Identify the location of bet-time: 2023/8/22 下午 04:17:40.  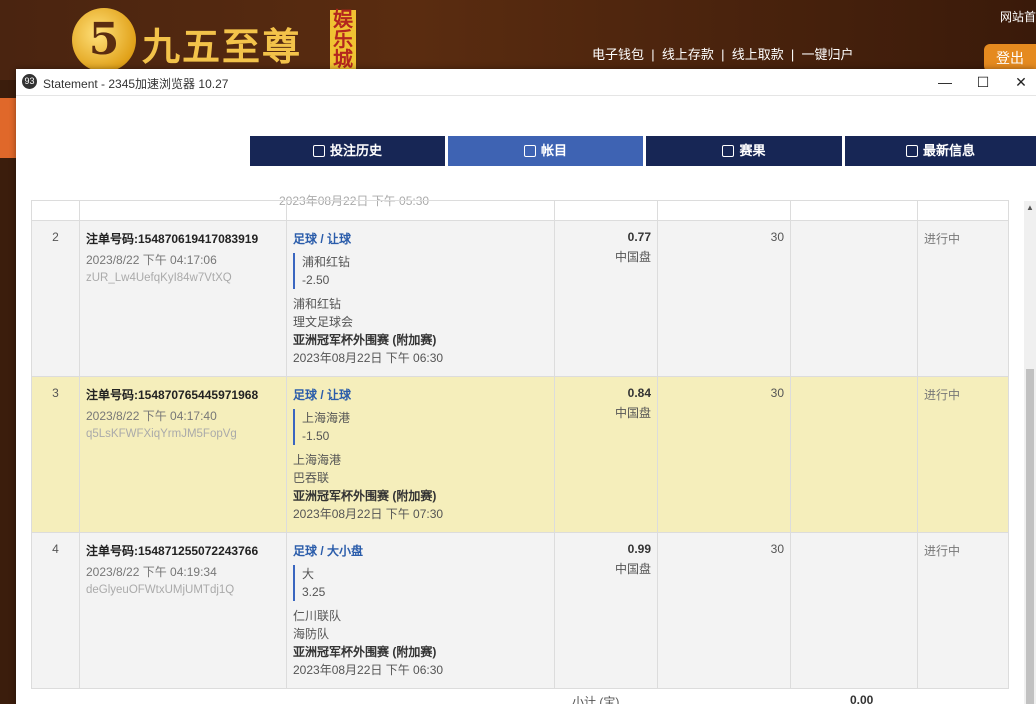
(151, 416).